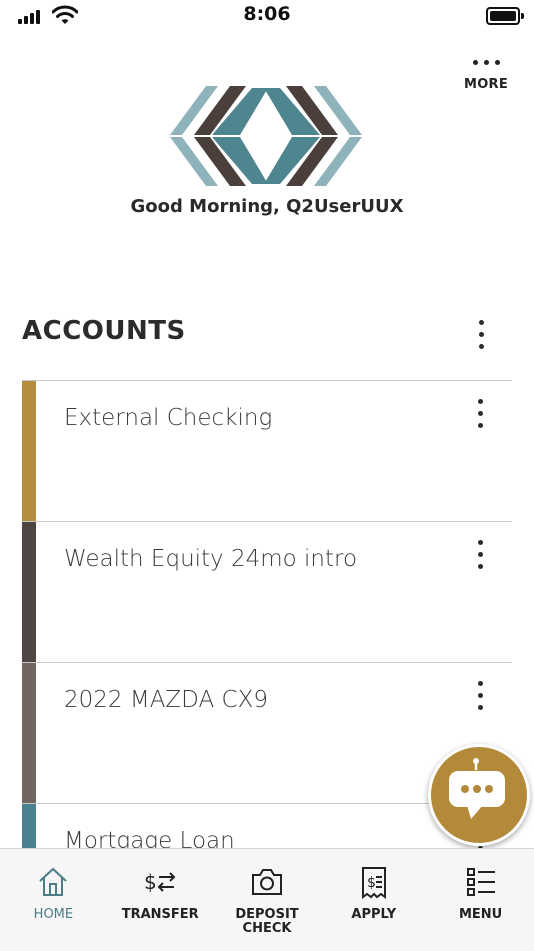 This screenshot has height=951, width=534. I want to click on greeting-text: Good Morning, Q2UserUUX, so click(267, 206).